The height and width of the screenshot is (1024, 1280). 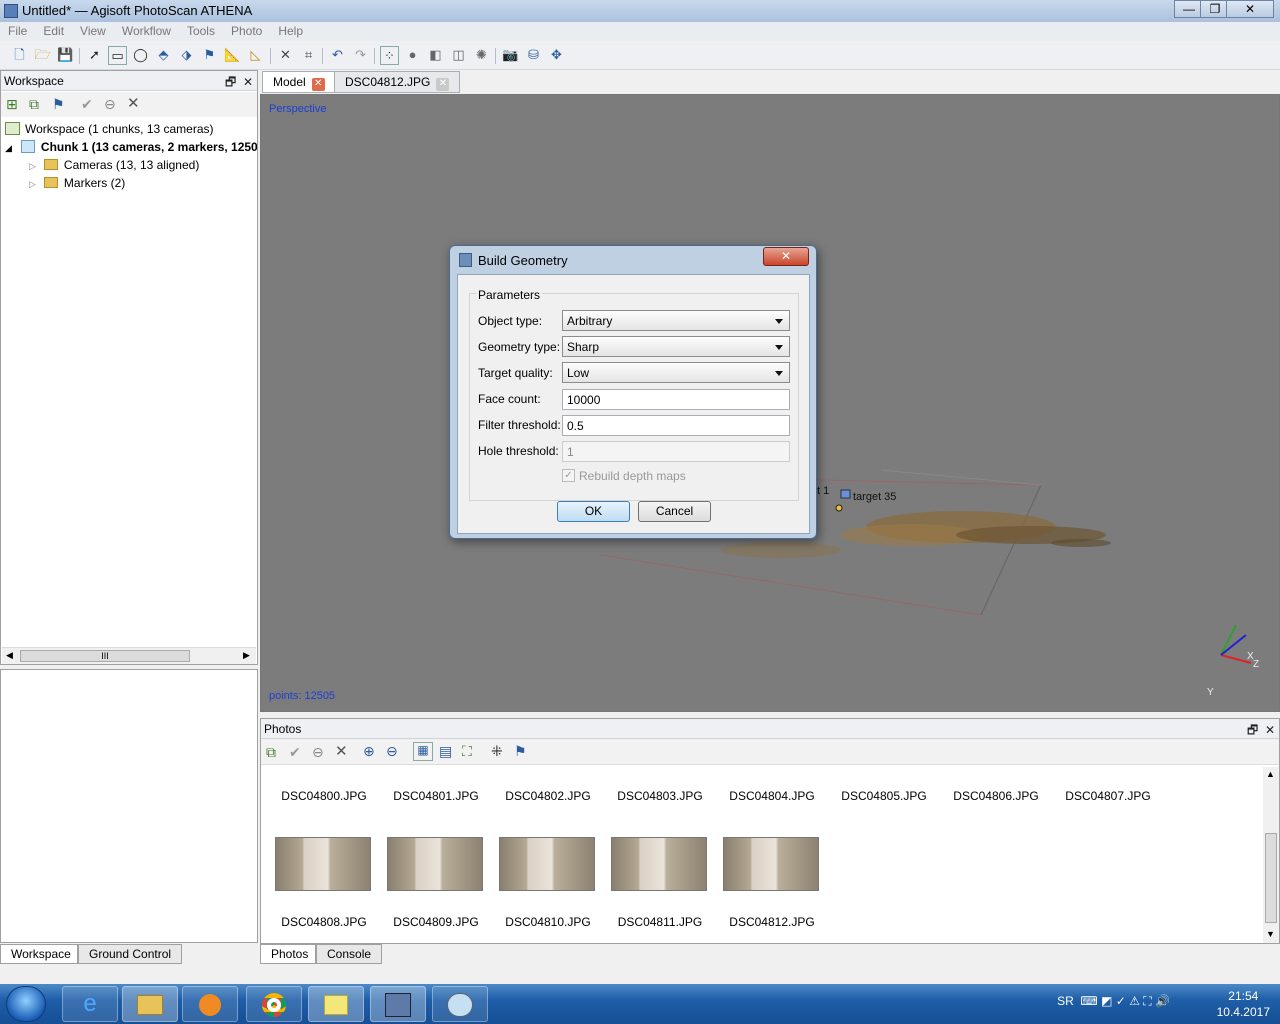 What do you see at coordinates (42, 55) in the screenshot?
I see `open-icon: 🗁` at bounding box center [42, 55].